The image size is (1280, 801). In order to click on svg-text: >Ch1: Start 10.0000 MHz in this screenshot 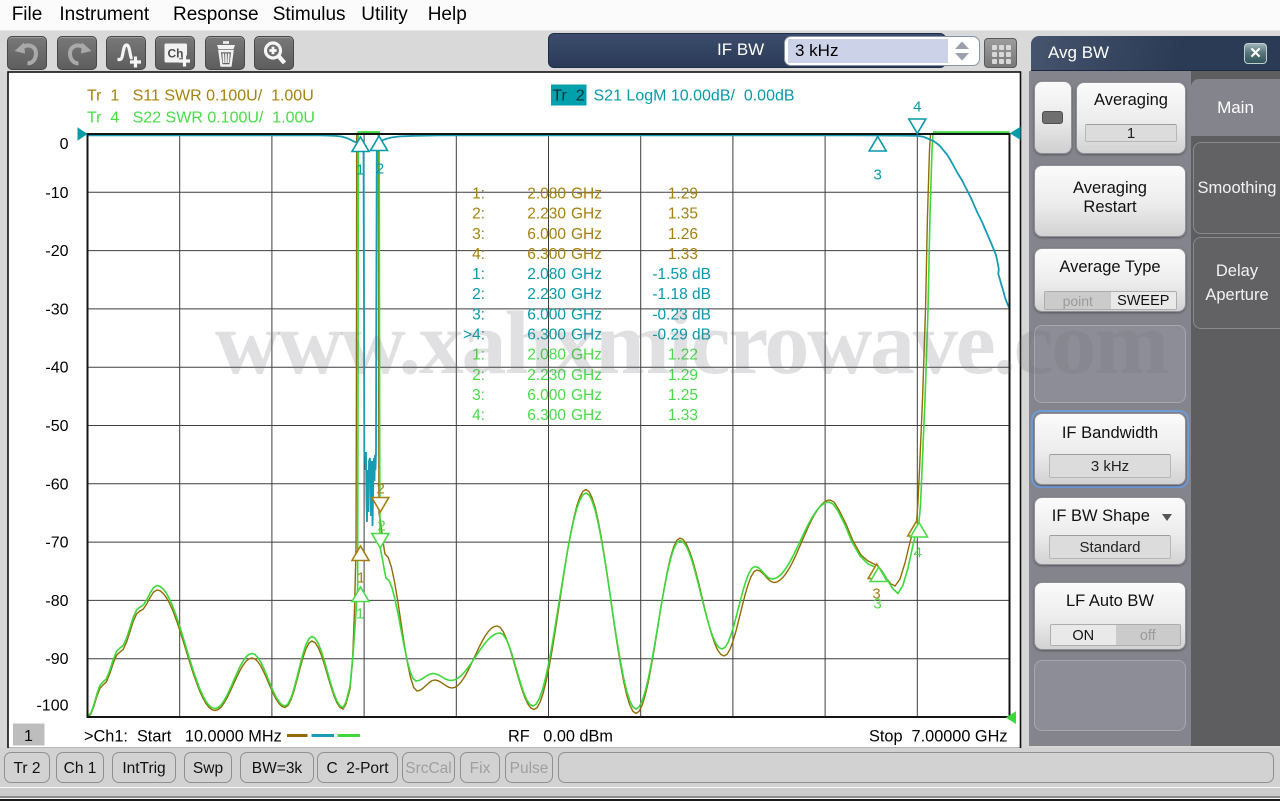, I will do `click(183, 737)`.